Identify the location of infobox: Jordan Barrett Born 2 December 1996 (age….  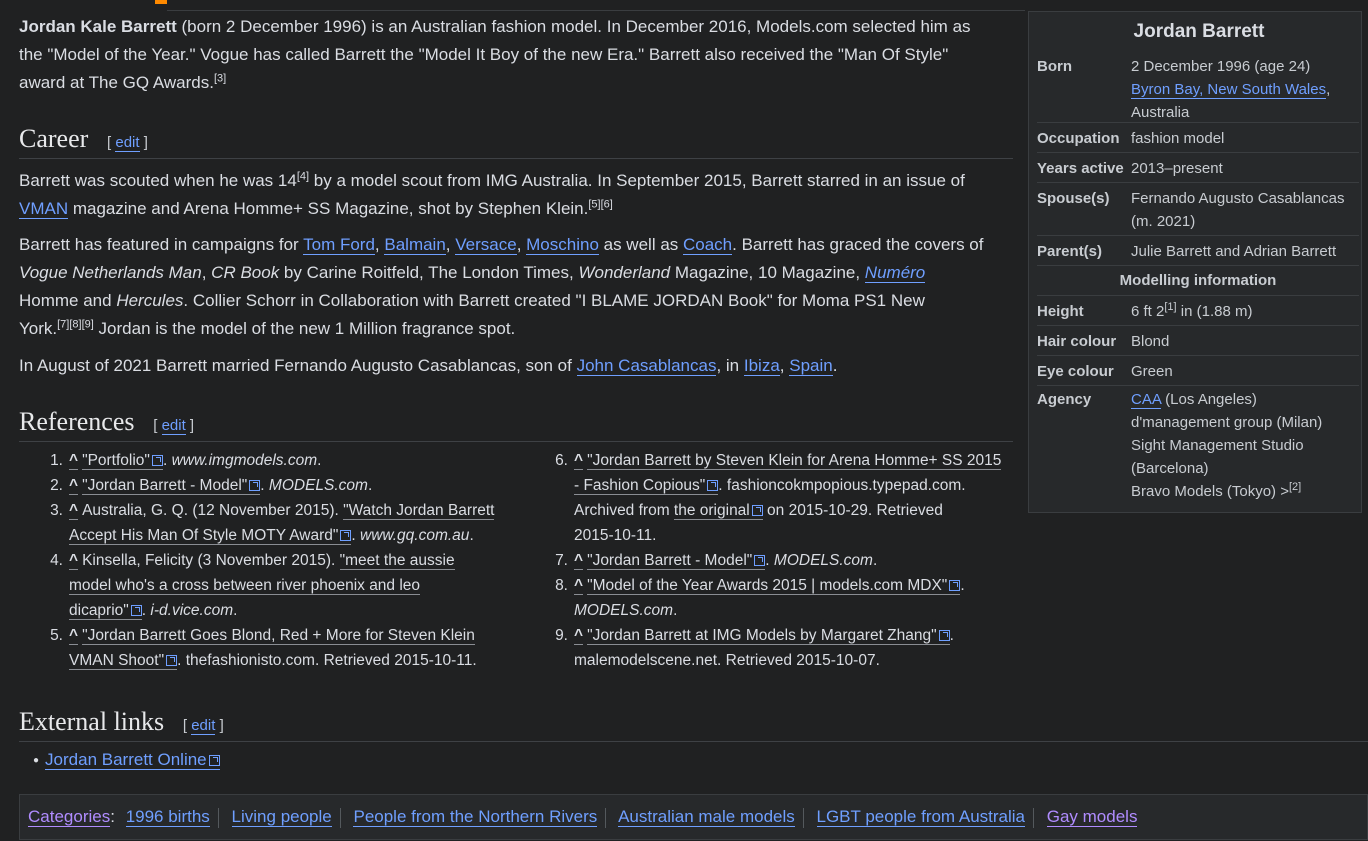
(1195, 262).